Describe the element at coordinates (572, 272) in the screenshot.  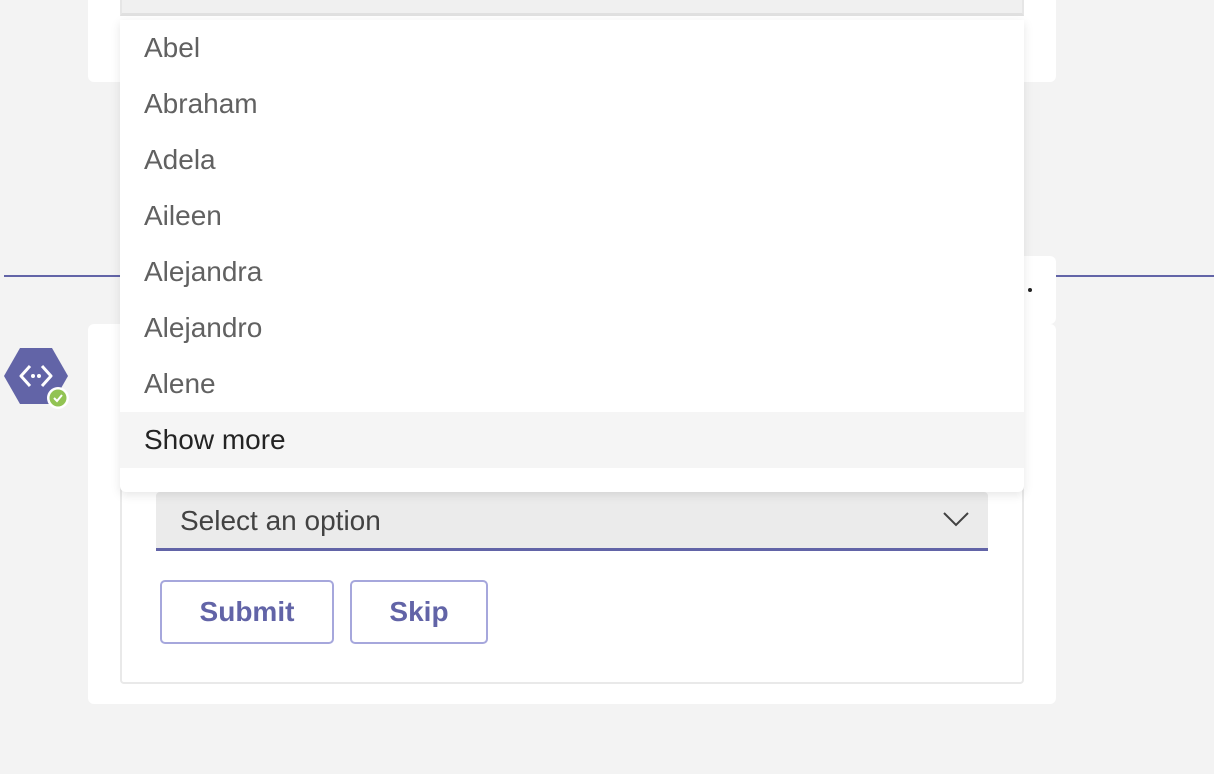
I see `option-alejandra: Alejandra` at that location.